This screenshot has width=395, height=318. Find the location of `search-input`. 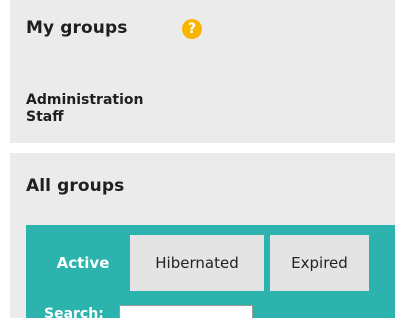

search-input is located at coordinates (186, 311).